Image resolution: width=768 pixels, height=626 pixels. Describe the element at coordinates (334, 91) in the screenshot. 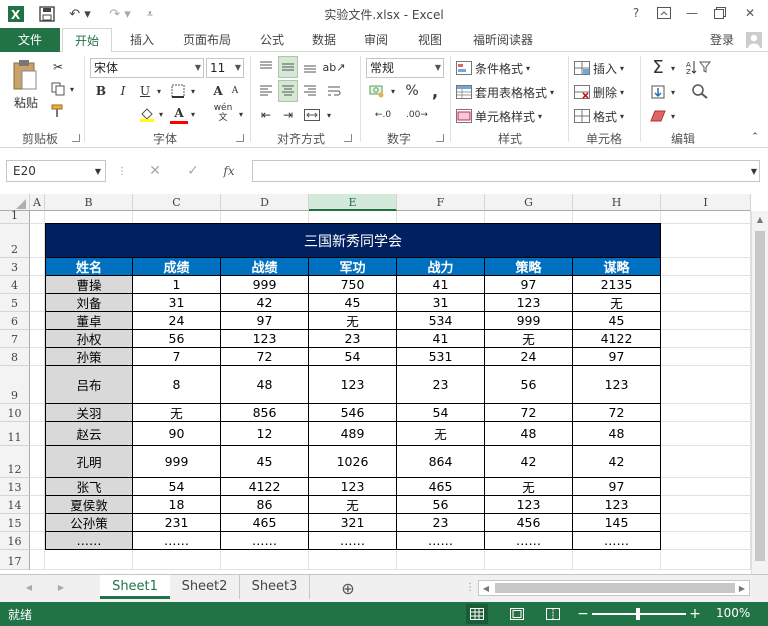

I see `wrap-text-icon` at that location.